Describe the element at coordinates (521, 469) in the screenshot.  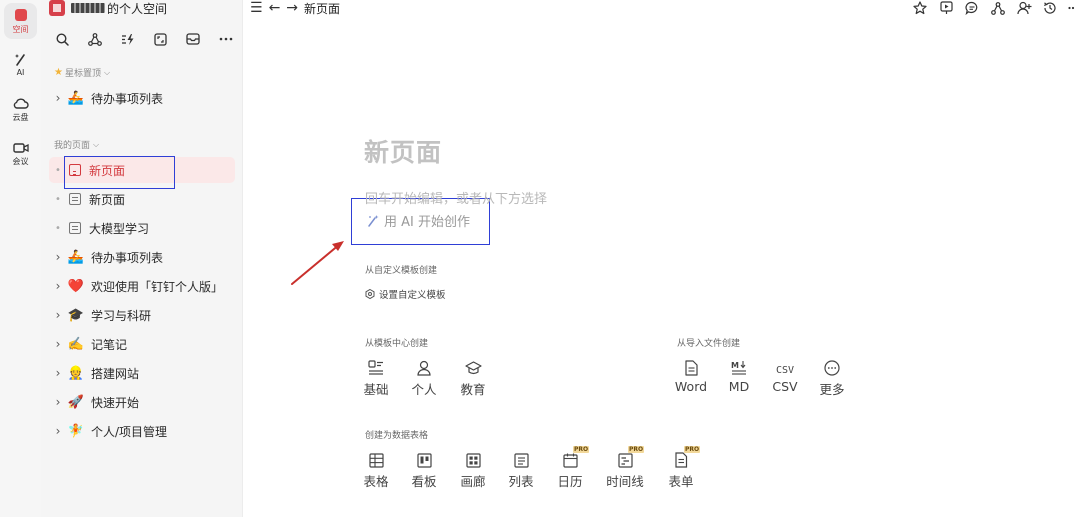
I see `table-list: 列表` at that location.